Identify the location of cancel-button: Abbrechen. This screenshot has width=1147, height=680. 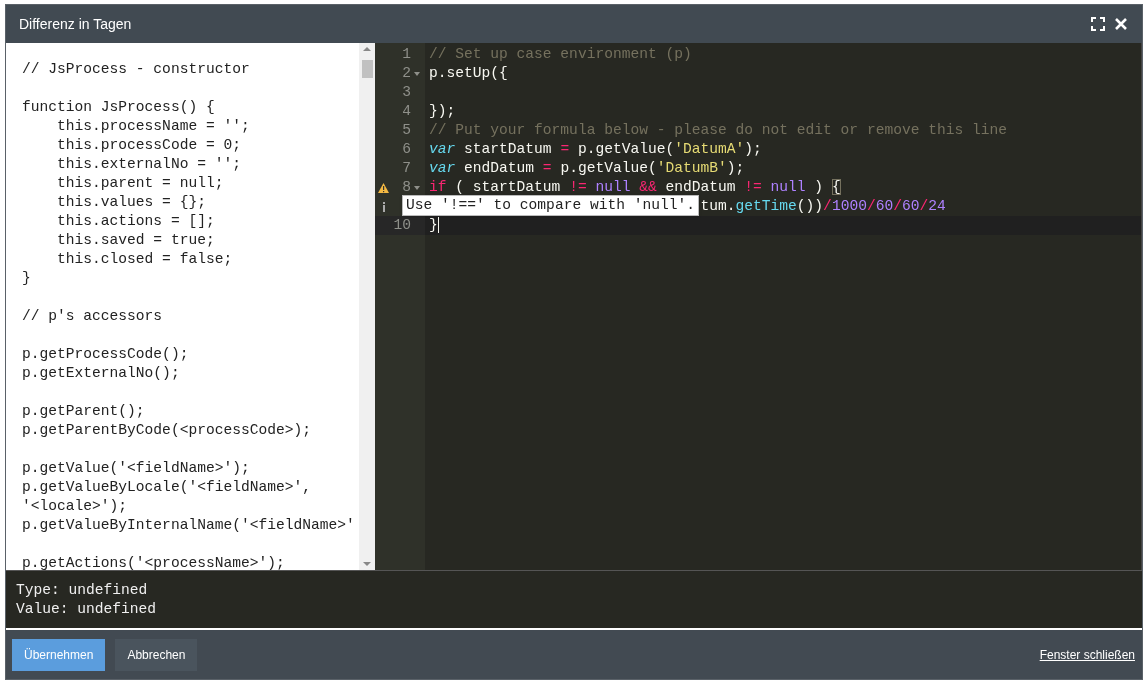
(156, 654).